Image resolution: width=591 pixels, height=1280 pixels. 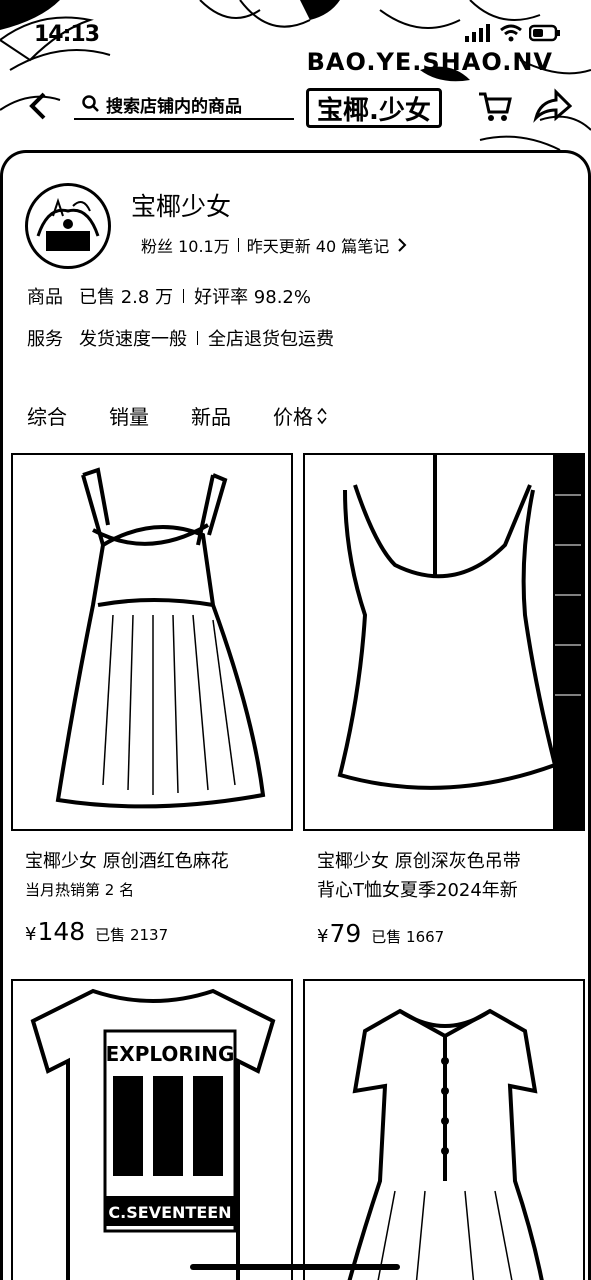 What do you see at coordinates (127, 861) in the screenshot?
I see `product-title: 宝椰少女 原创酒红色麻花` at bounding box center [127, 861].